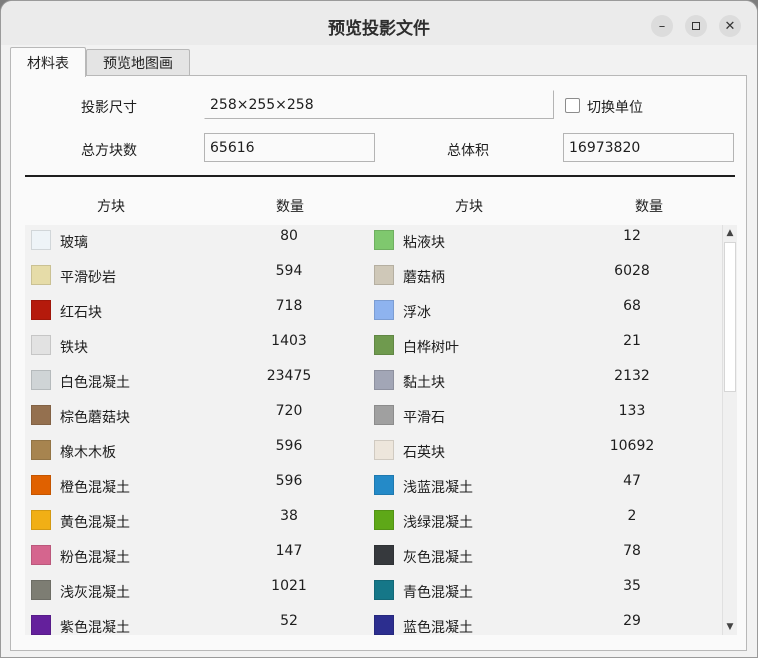 The width and height of the screenshot is (758, 658). What do you see at coordinates (289, 306) in the screenshot?
I see `block-count: 718` at bounding box center [289, 306].